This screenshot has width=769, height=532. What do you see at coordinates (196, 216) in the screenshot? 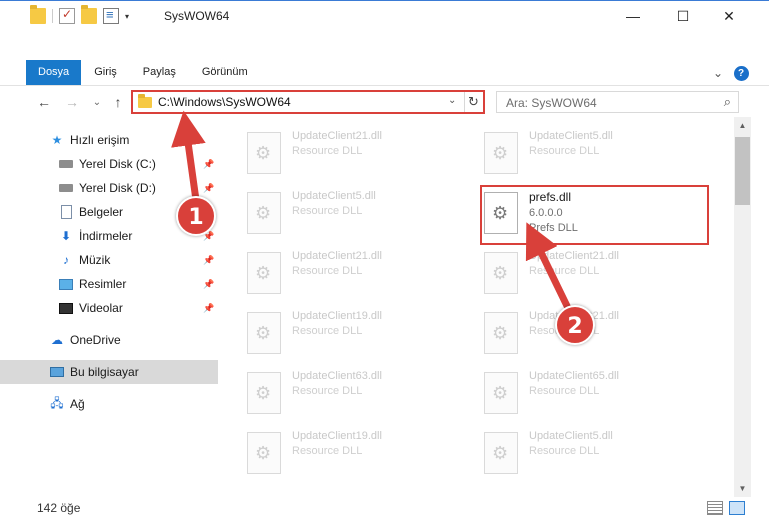
I see `callout-step-1: 1` at bounding box center [196, 216].